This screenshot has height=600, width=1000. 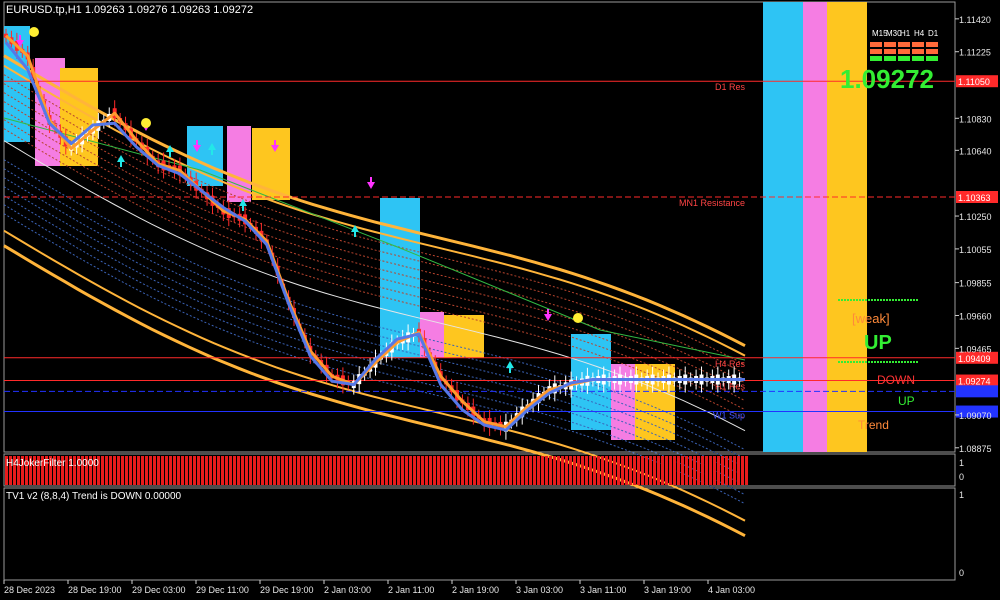 I want to click on y-tick-label-2: 1.10830, so click(x=975, y=119).